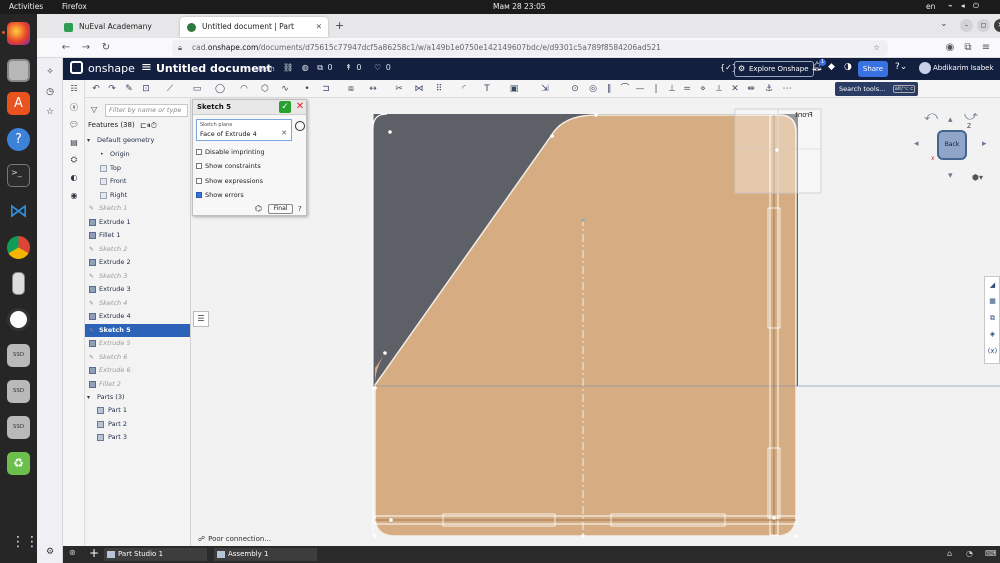 The height and width of the screenshot is (563, 1000). I want to click on part-item: Part 2, so click(137, 424).